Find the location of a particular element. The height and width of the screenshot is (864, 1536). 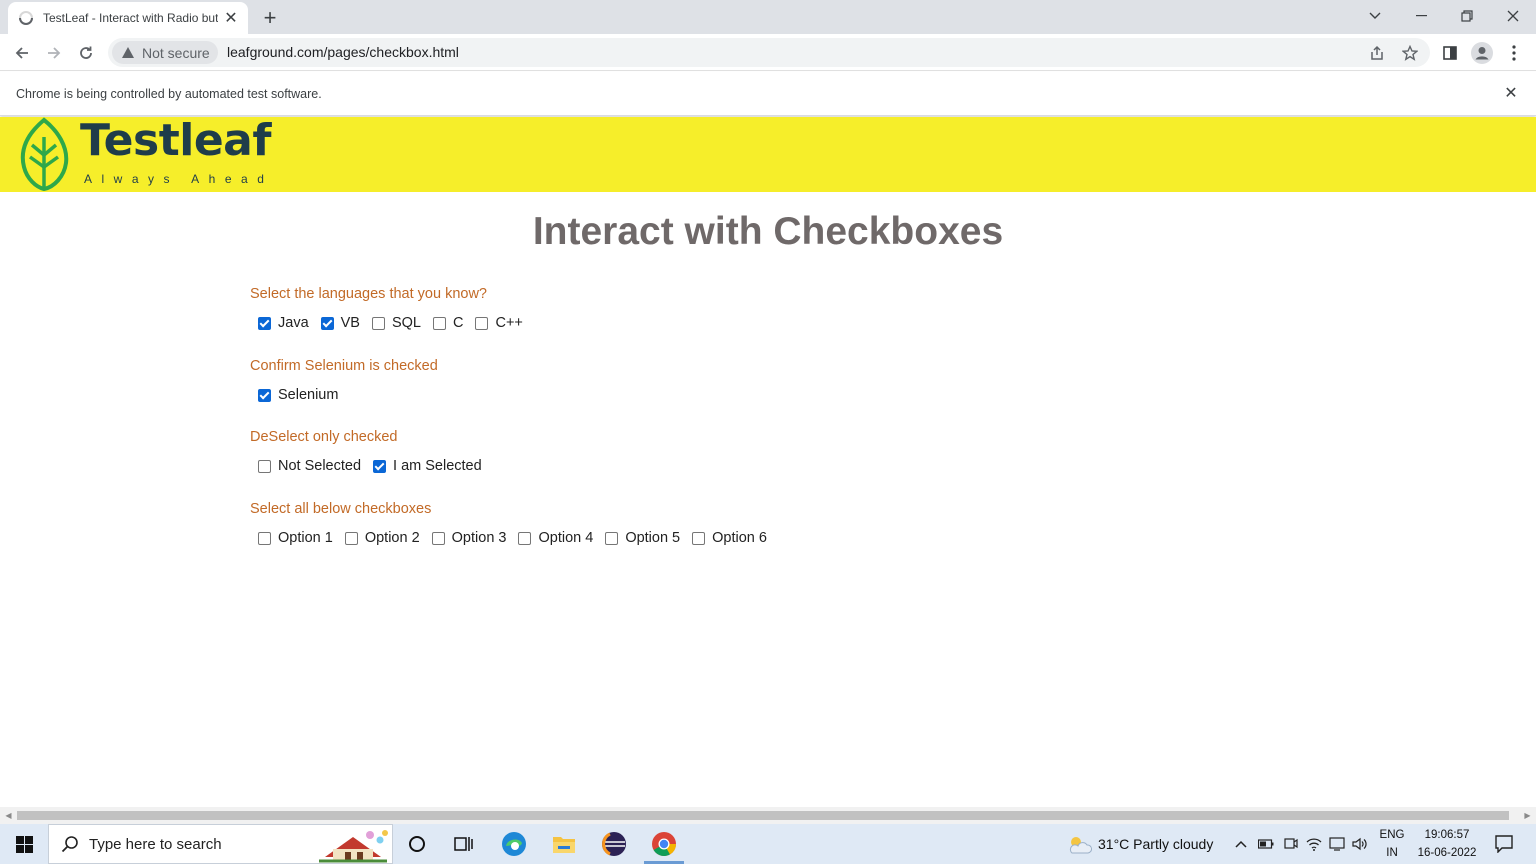

checkbox-sql: SQL is located at coordinates (396, 323).